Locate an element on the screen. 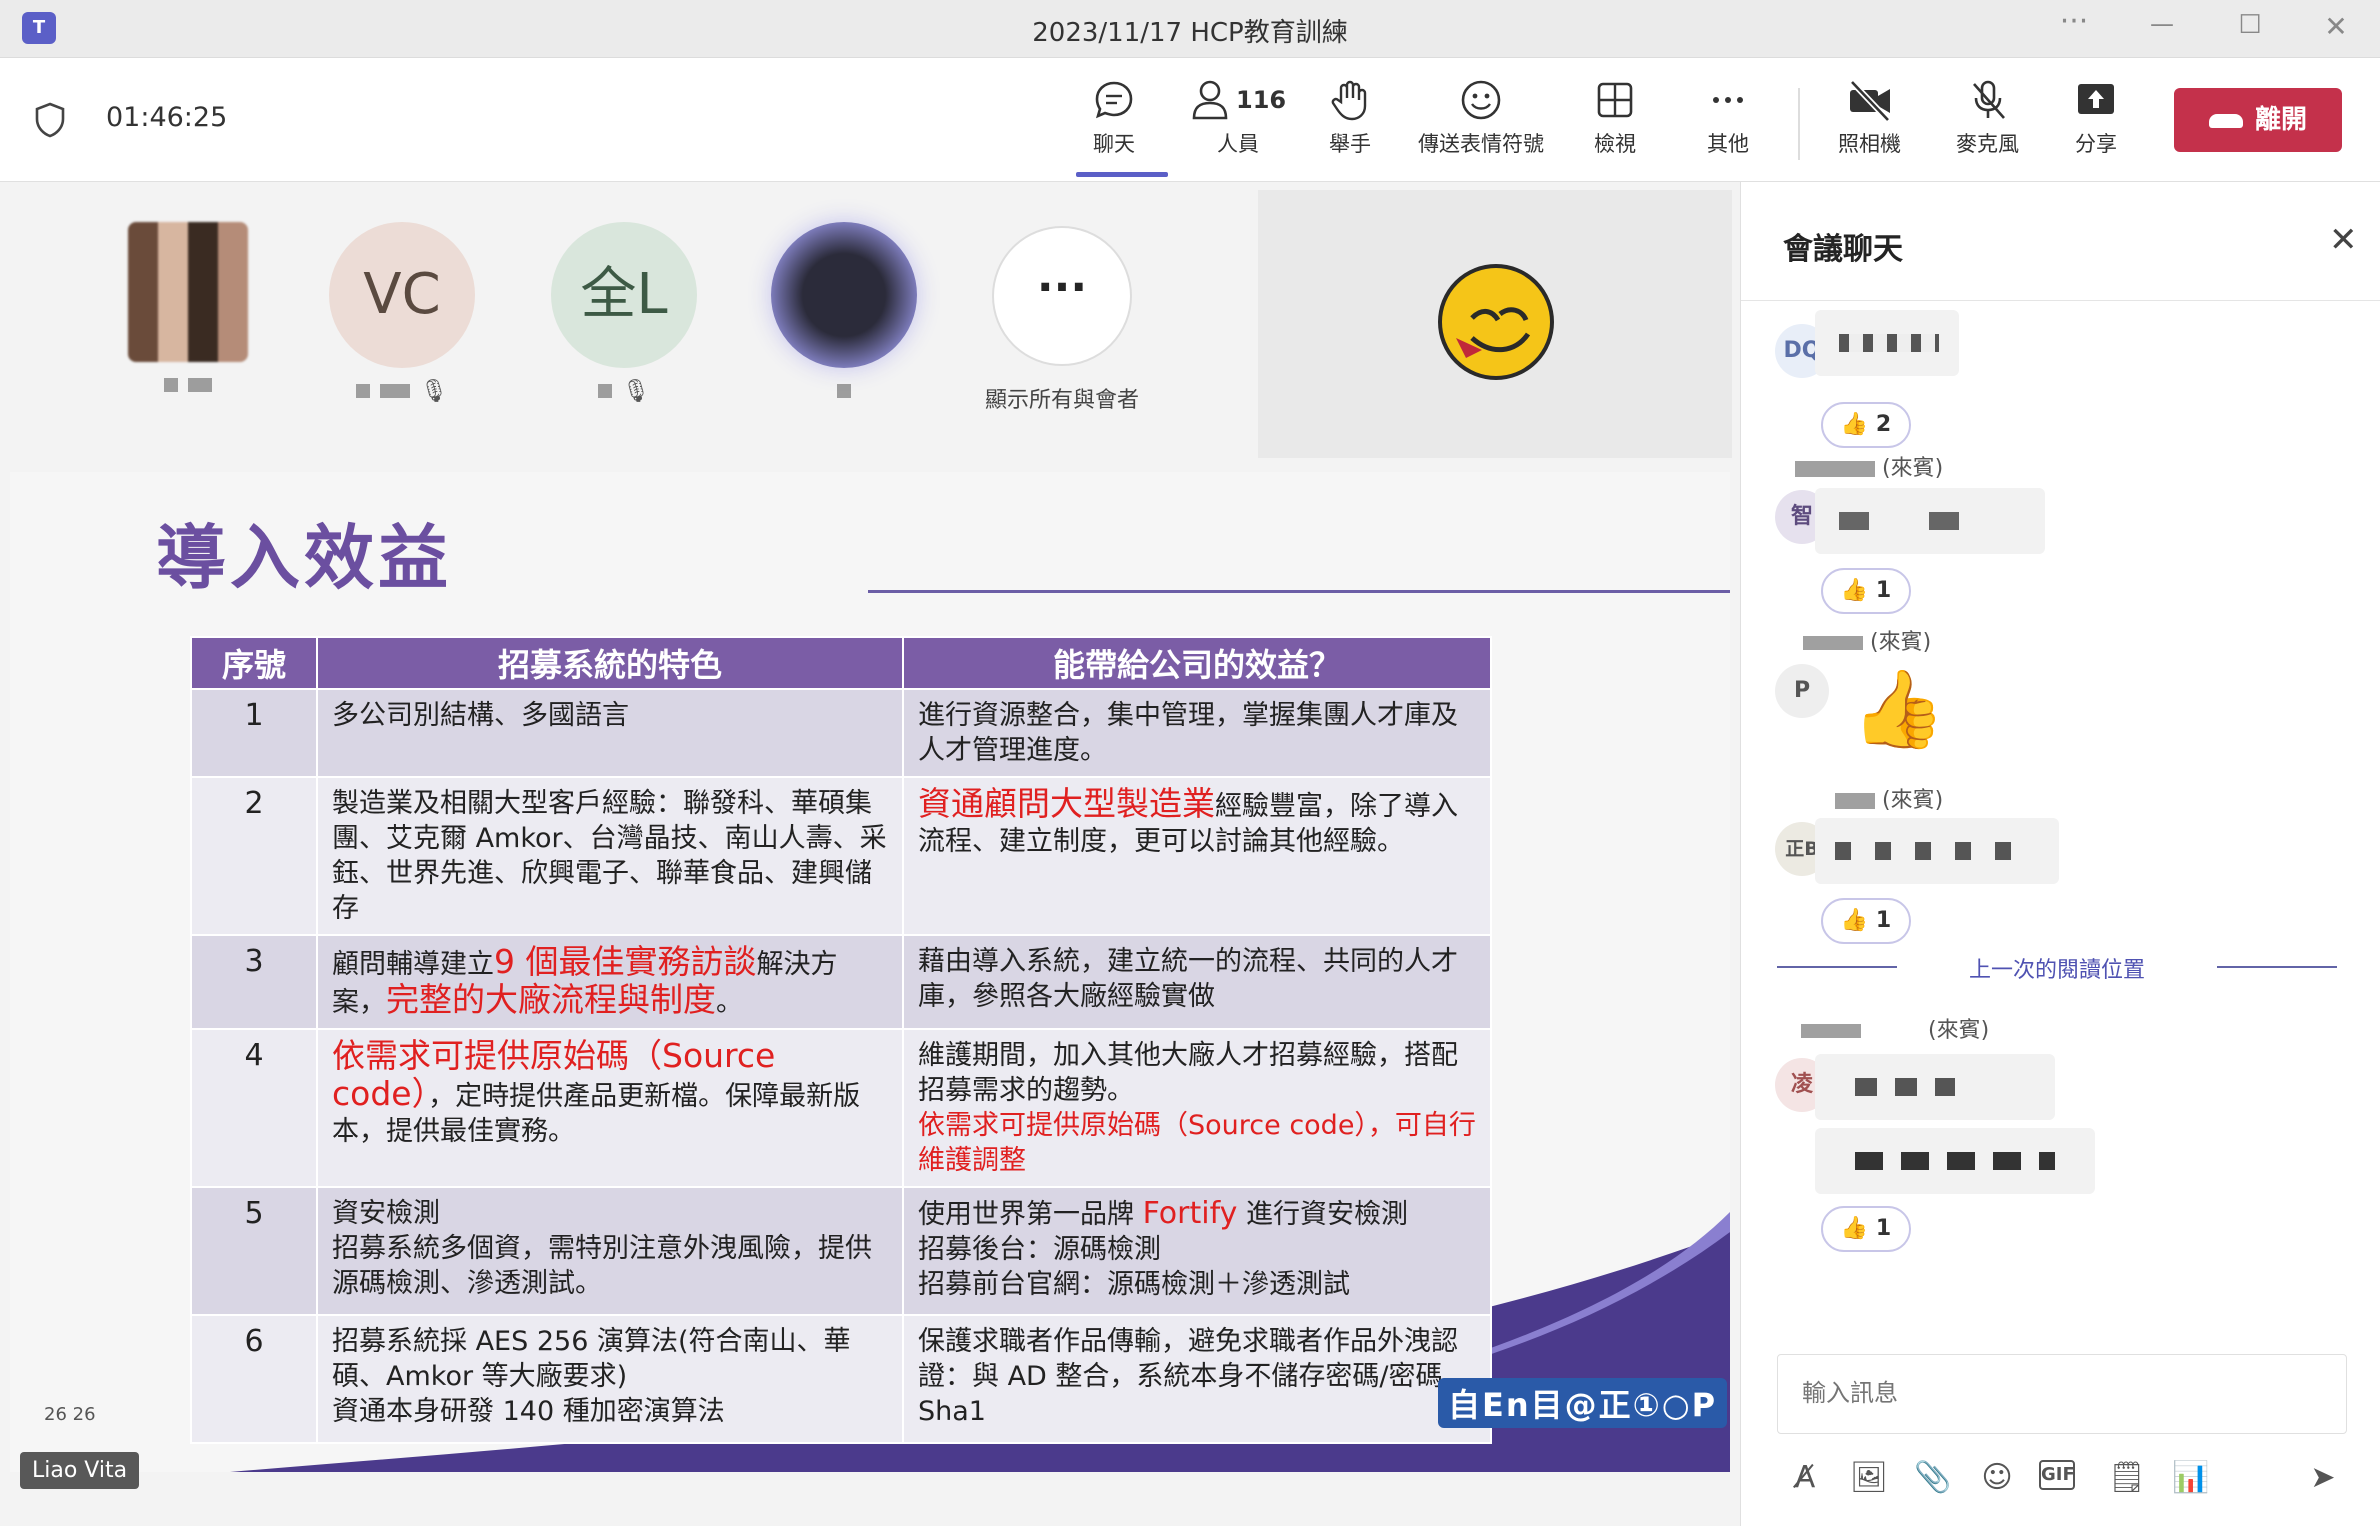  sticker-icon: 🗒 is located at coordinates (2127, 1477).